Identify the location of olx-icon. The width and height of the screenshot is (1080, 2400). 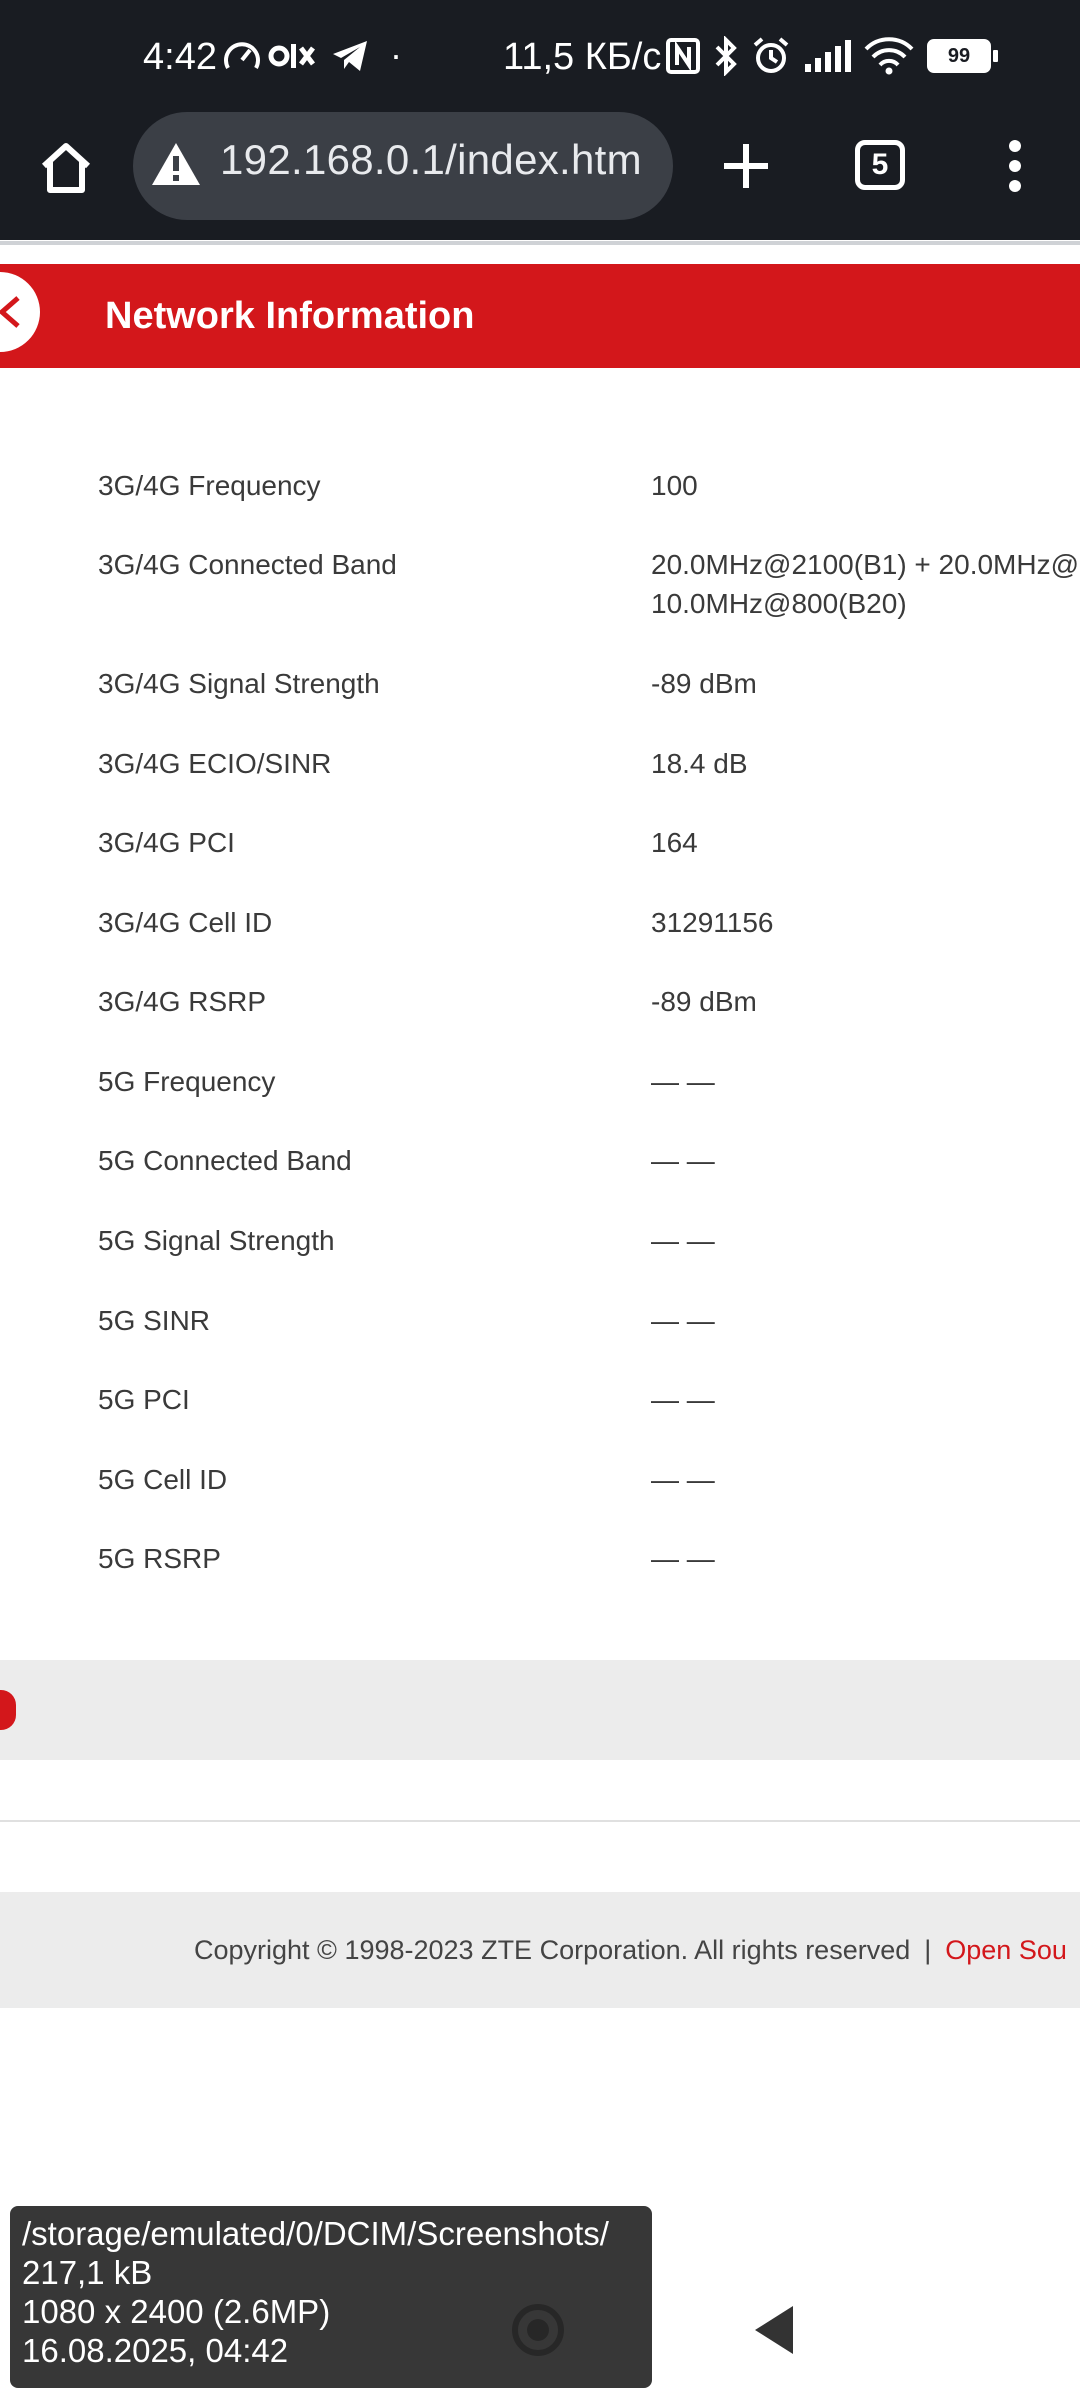
(291, 56).